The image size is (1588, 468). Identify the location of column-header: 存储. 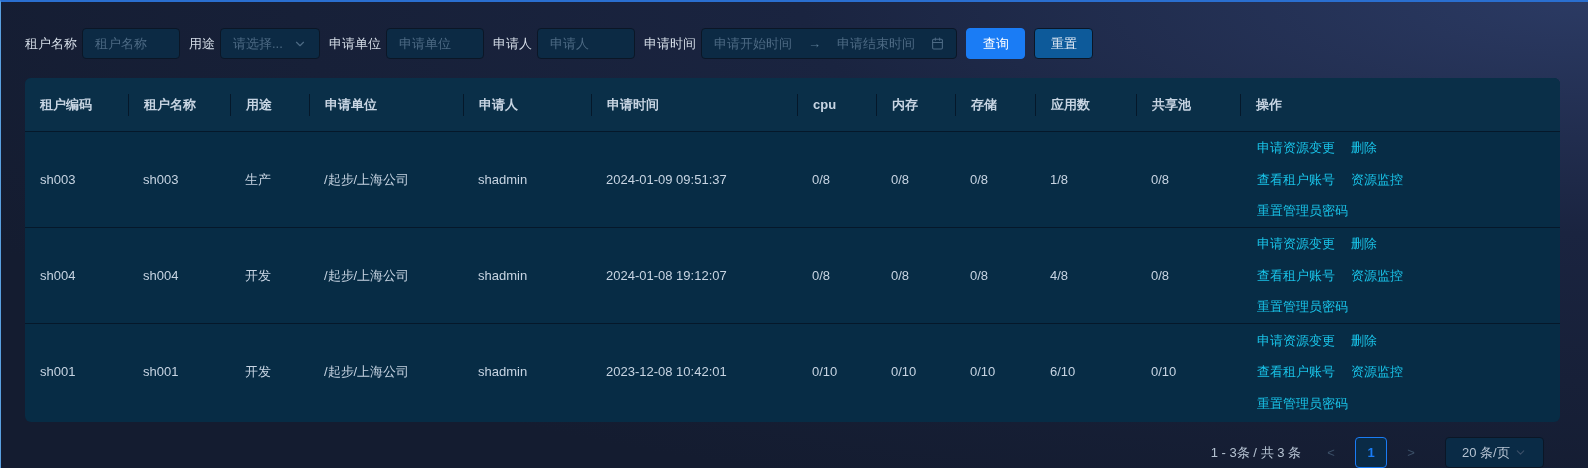
(983, 104).